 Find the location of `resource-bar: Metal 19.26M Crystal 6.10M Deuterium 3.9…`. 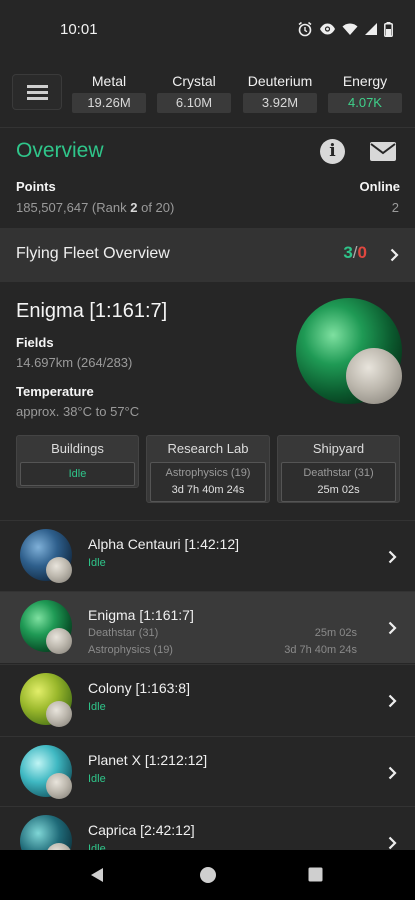

resource-bar: Metal 19.26M Crystal 6.10M Deuterium 3.9… is located at coordinates (207, 95).